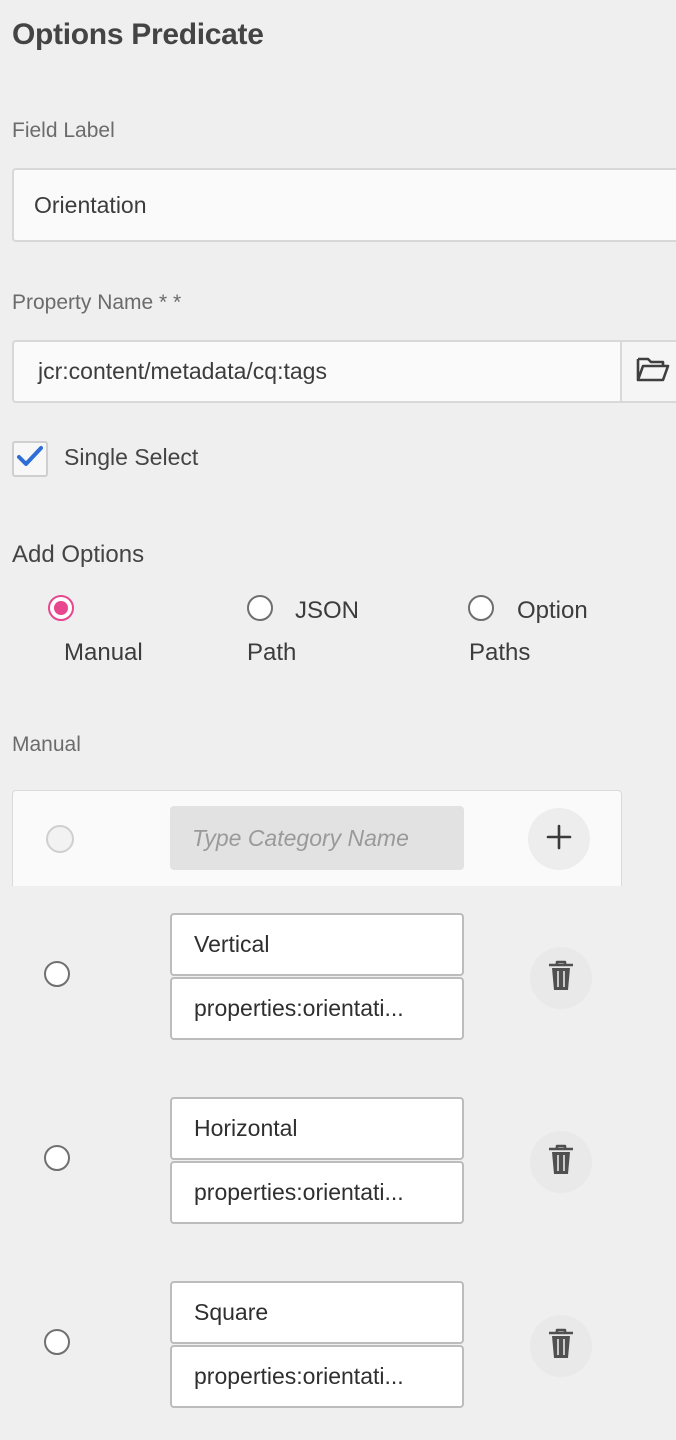 The width and height of the screenshot is (676, 1440). What do you see at coordinates (327, 610) in the screenshot?
I see `radio-json-path-label-line1: JSON` at bounding box center [327, 610].